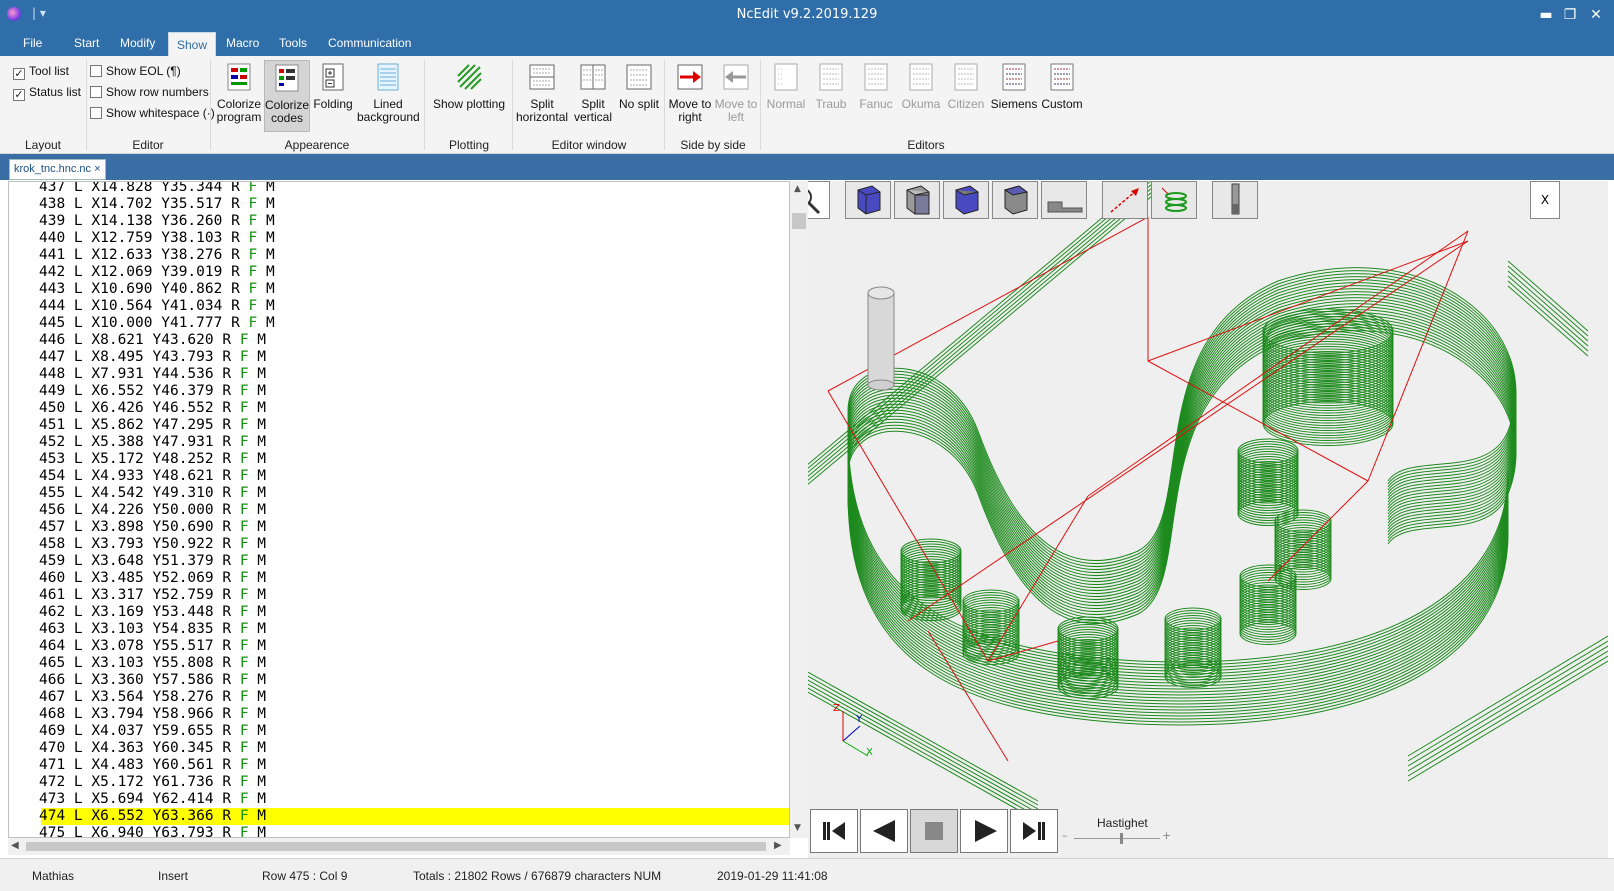 This screenshot has height=891, width=1614. I want to click on code-line: 450 L X6.426 Y46.552 R F M, so click(152, 408).